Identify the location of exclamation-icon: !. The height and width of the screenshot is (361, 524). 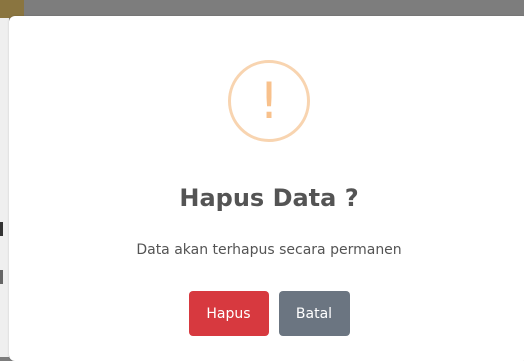
(269, 101).